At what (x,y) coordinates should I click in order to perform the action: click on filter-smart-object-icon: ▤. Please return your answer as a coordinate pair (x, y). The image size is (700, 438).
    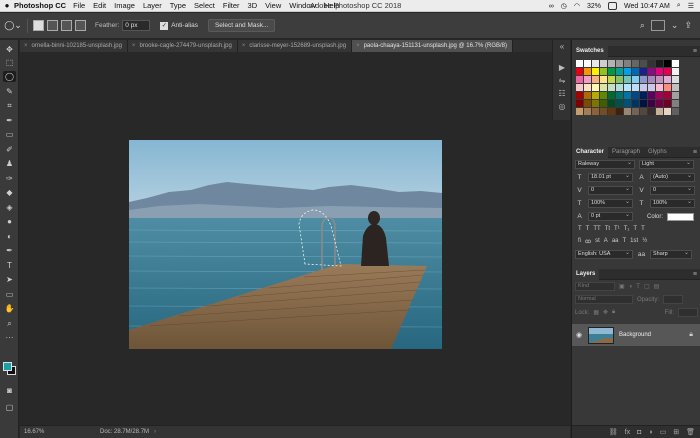
    Looking at the image, I should click on (657, 286).